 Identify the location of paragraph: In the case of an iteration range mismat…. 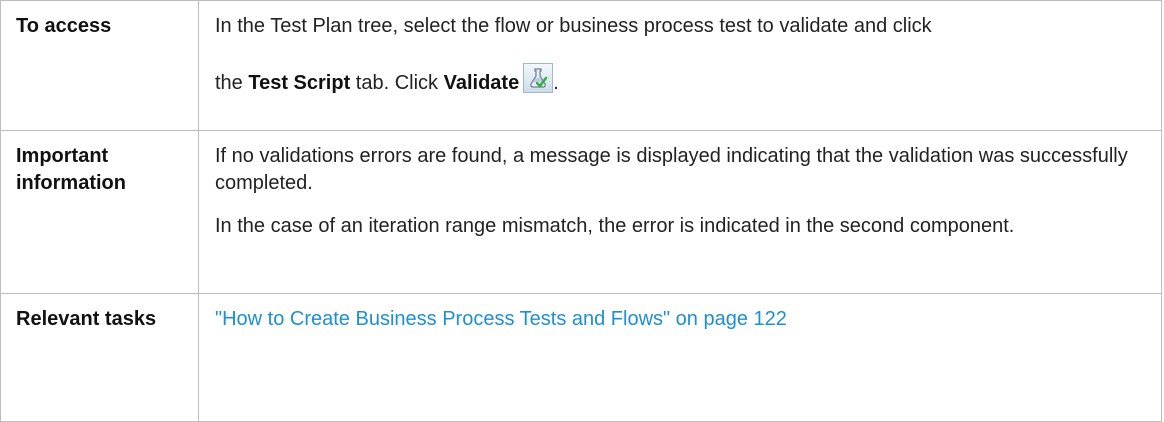
(615, 226).